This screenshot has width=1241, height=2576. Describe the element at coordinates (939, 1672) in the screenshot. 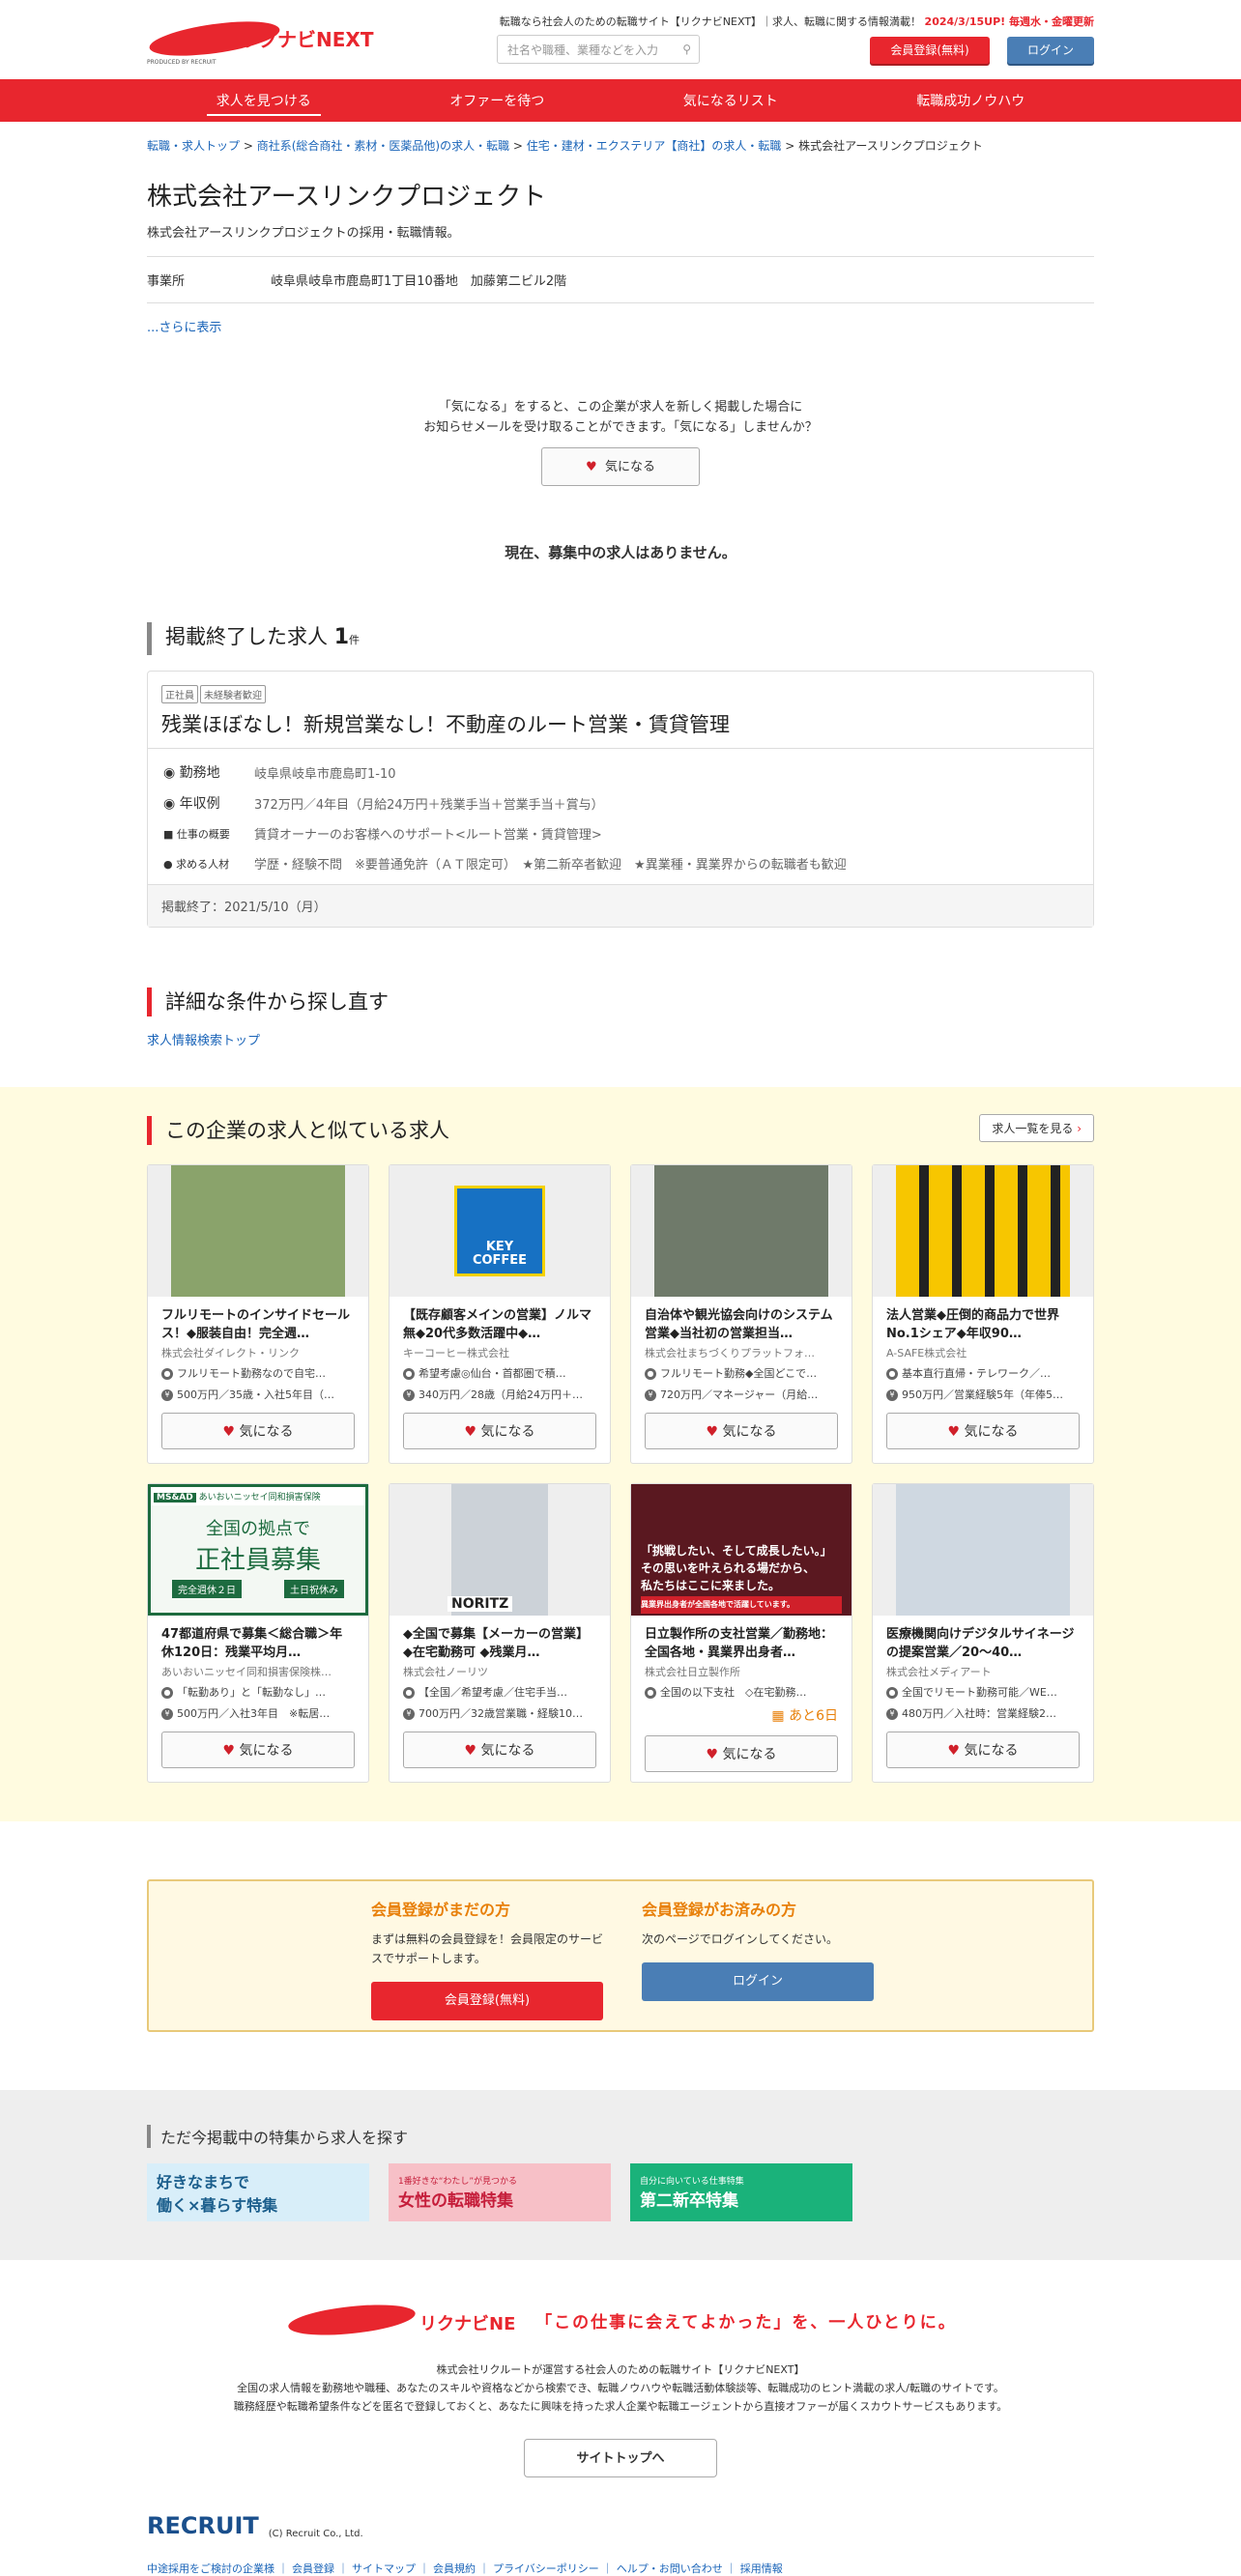

I see `card-company: 株式会社メディアート` at that location.